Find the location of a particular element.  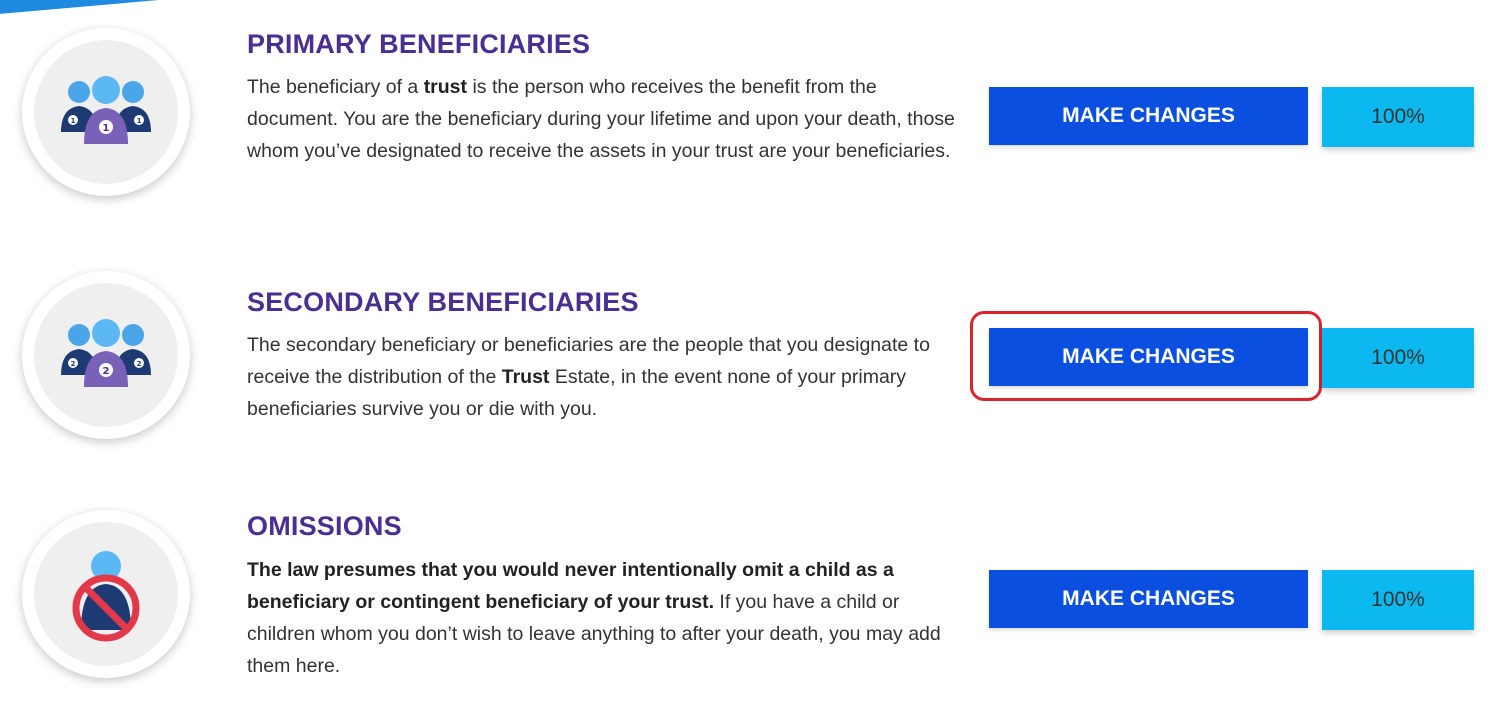

secondary-beneficiaries-icon-circle: 2 2 2 is located at coordinates (106, 355).